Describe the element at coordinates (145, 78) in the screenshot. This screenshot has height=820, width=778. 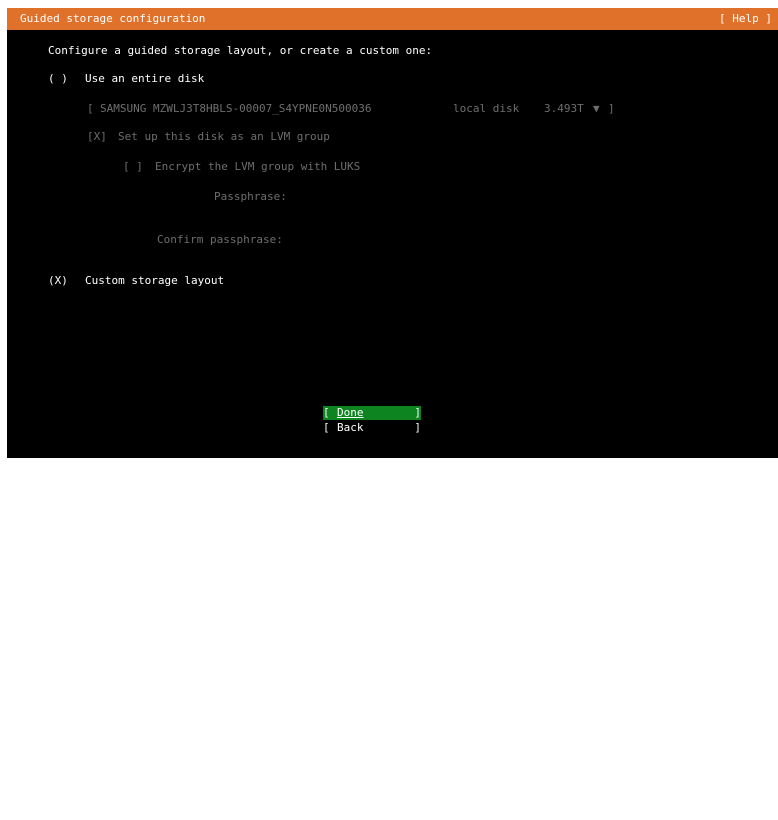
I see `entire-disk-label: Use an entire disk` at that location.